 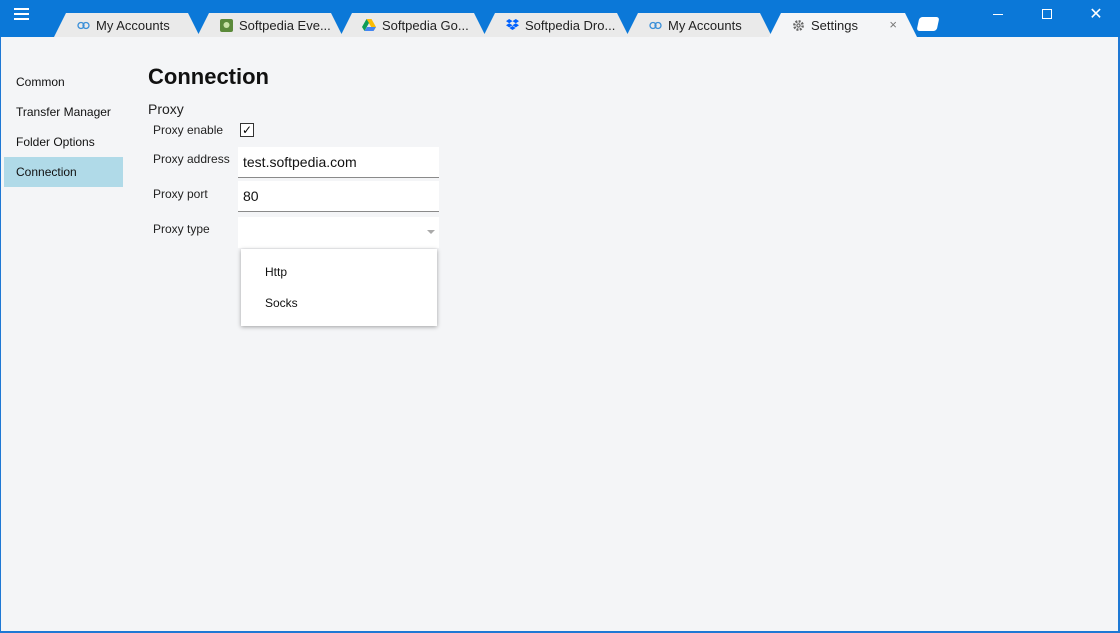 I want to click on proxy-address-label: Proxy address, so click(x=191, y=159).